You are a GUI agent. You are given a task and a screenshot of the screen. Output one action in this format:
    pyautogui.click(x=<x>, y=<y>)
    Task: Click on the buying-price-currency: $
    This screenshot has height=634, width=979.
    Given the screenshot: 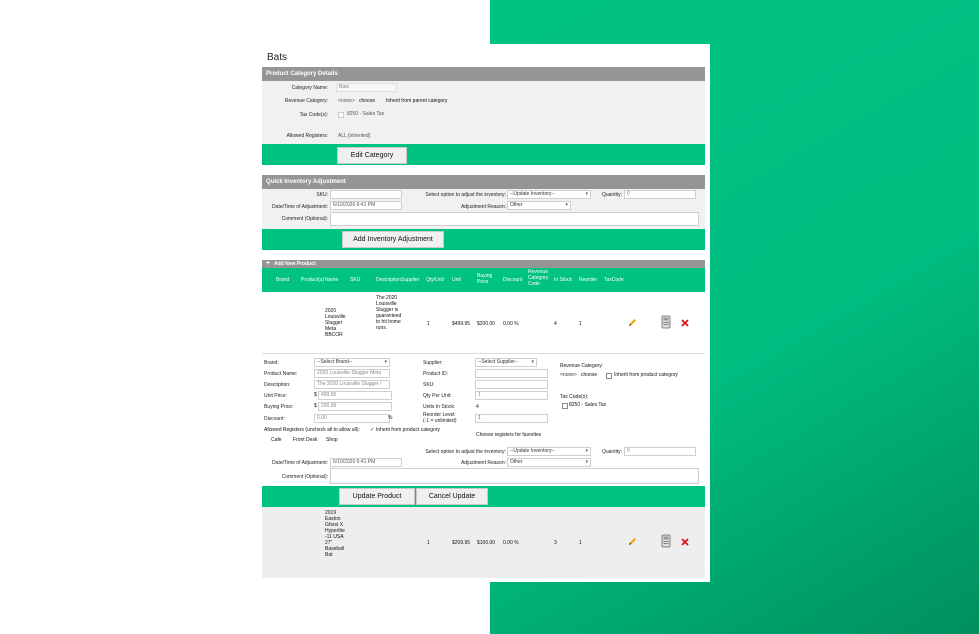 What is the action you would take?
    pyautogui.click(x=315, y=406)
    